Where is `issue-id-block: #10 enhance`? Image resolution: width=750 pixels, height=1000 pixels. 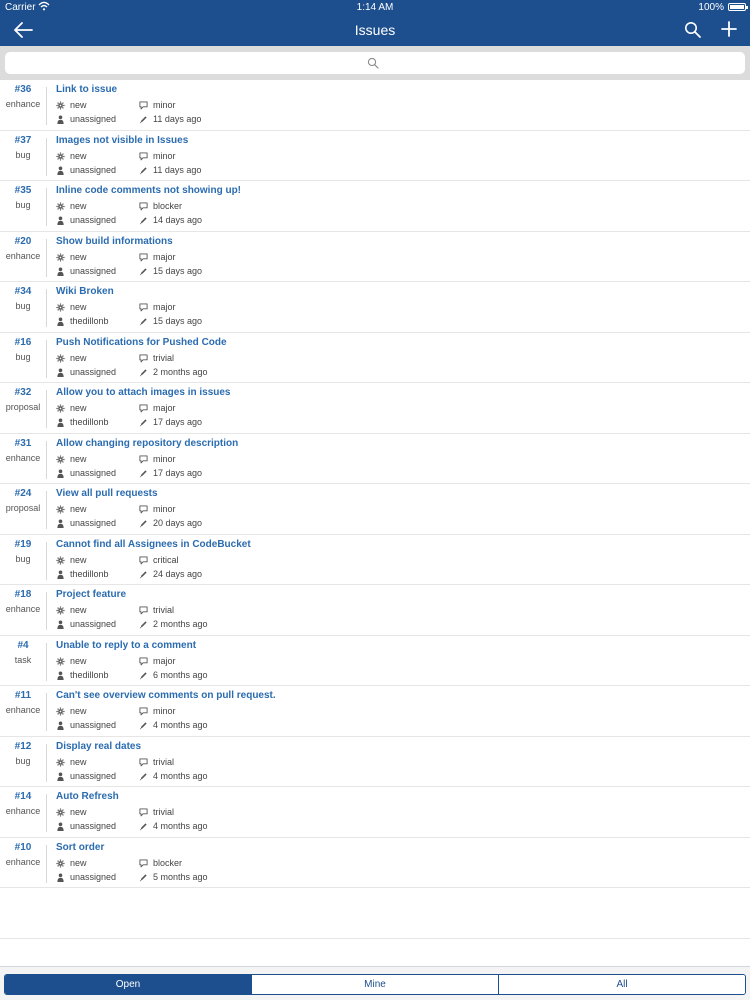
issue-id-block: #10 enhance is located at coordinates (23, 863).